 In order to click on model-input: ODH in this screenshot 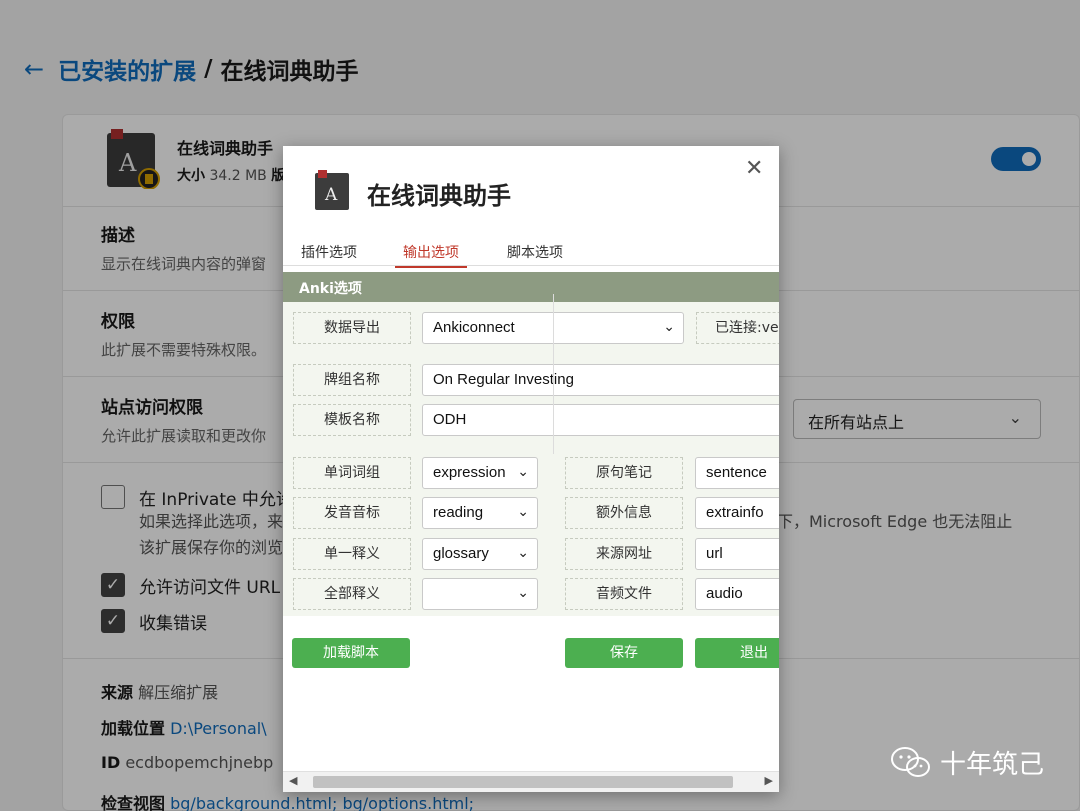, I will do `click(600, 420)`.